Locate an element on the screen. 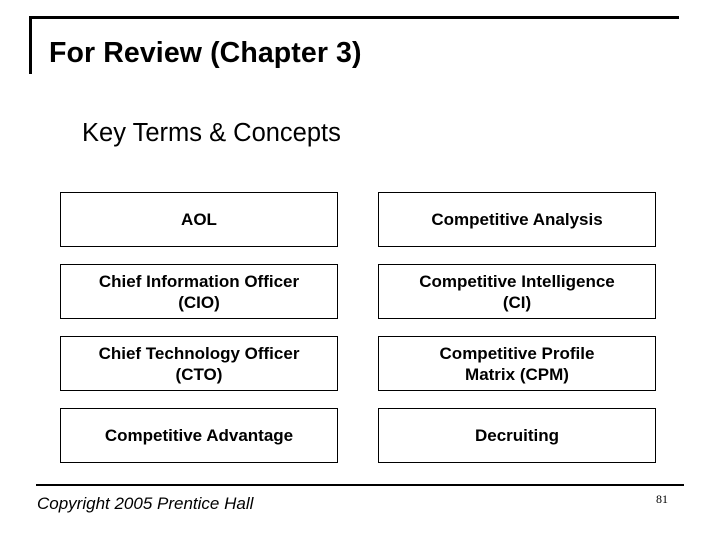 The height and width of the screenshot is (540, 720). term-box-aol: AOL is located at coordinates (199, 219).